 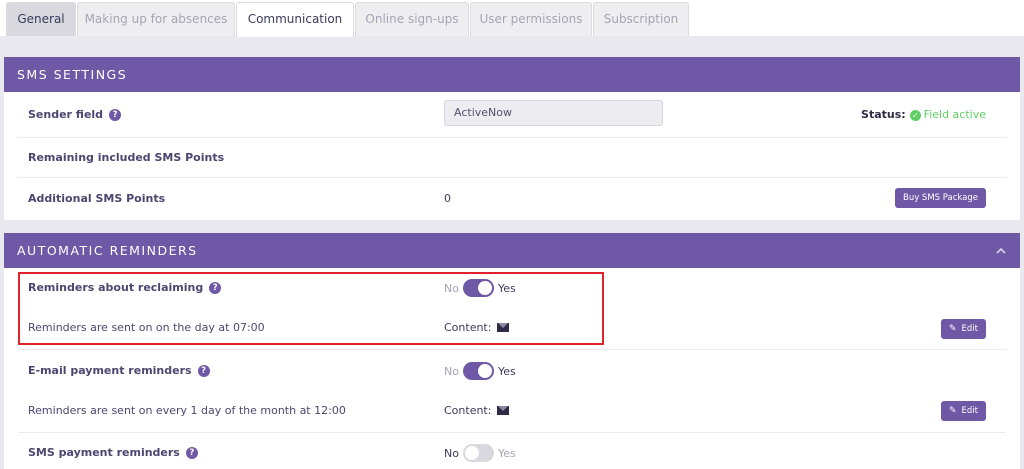 I want to click on buy-sms-package-button: Buy SMS Package, so click(x=940, y=198).